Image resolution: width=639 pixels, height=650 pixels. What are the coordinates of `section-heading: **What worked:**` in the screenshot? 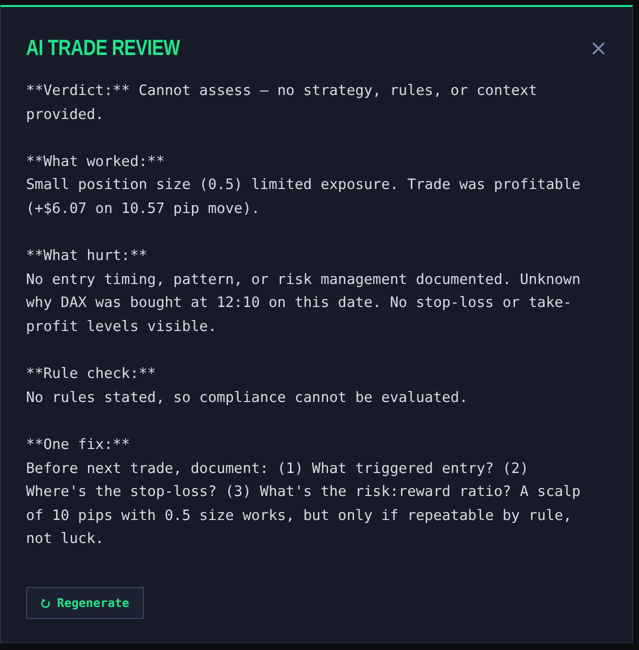 It's located at (96, 162).